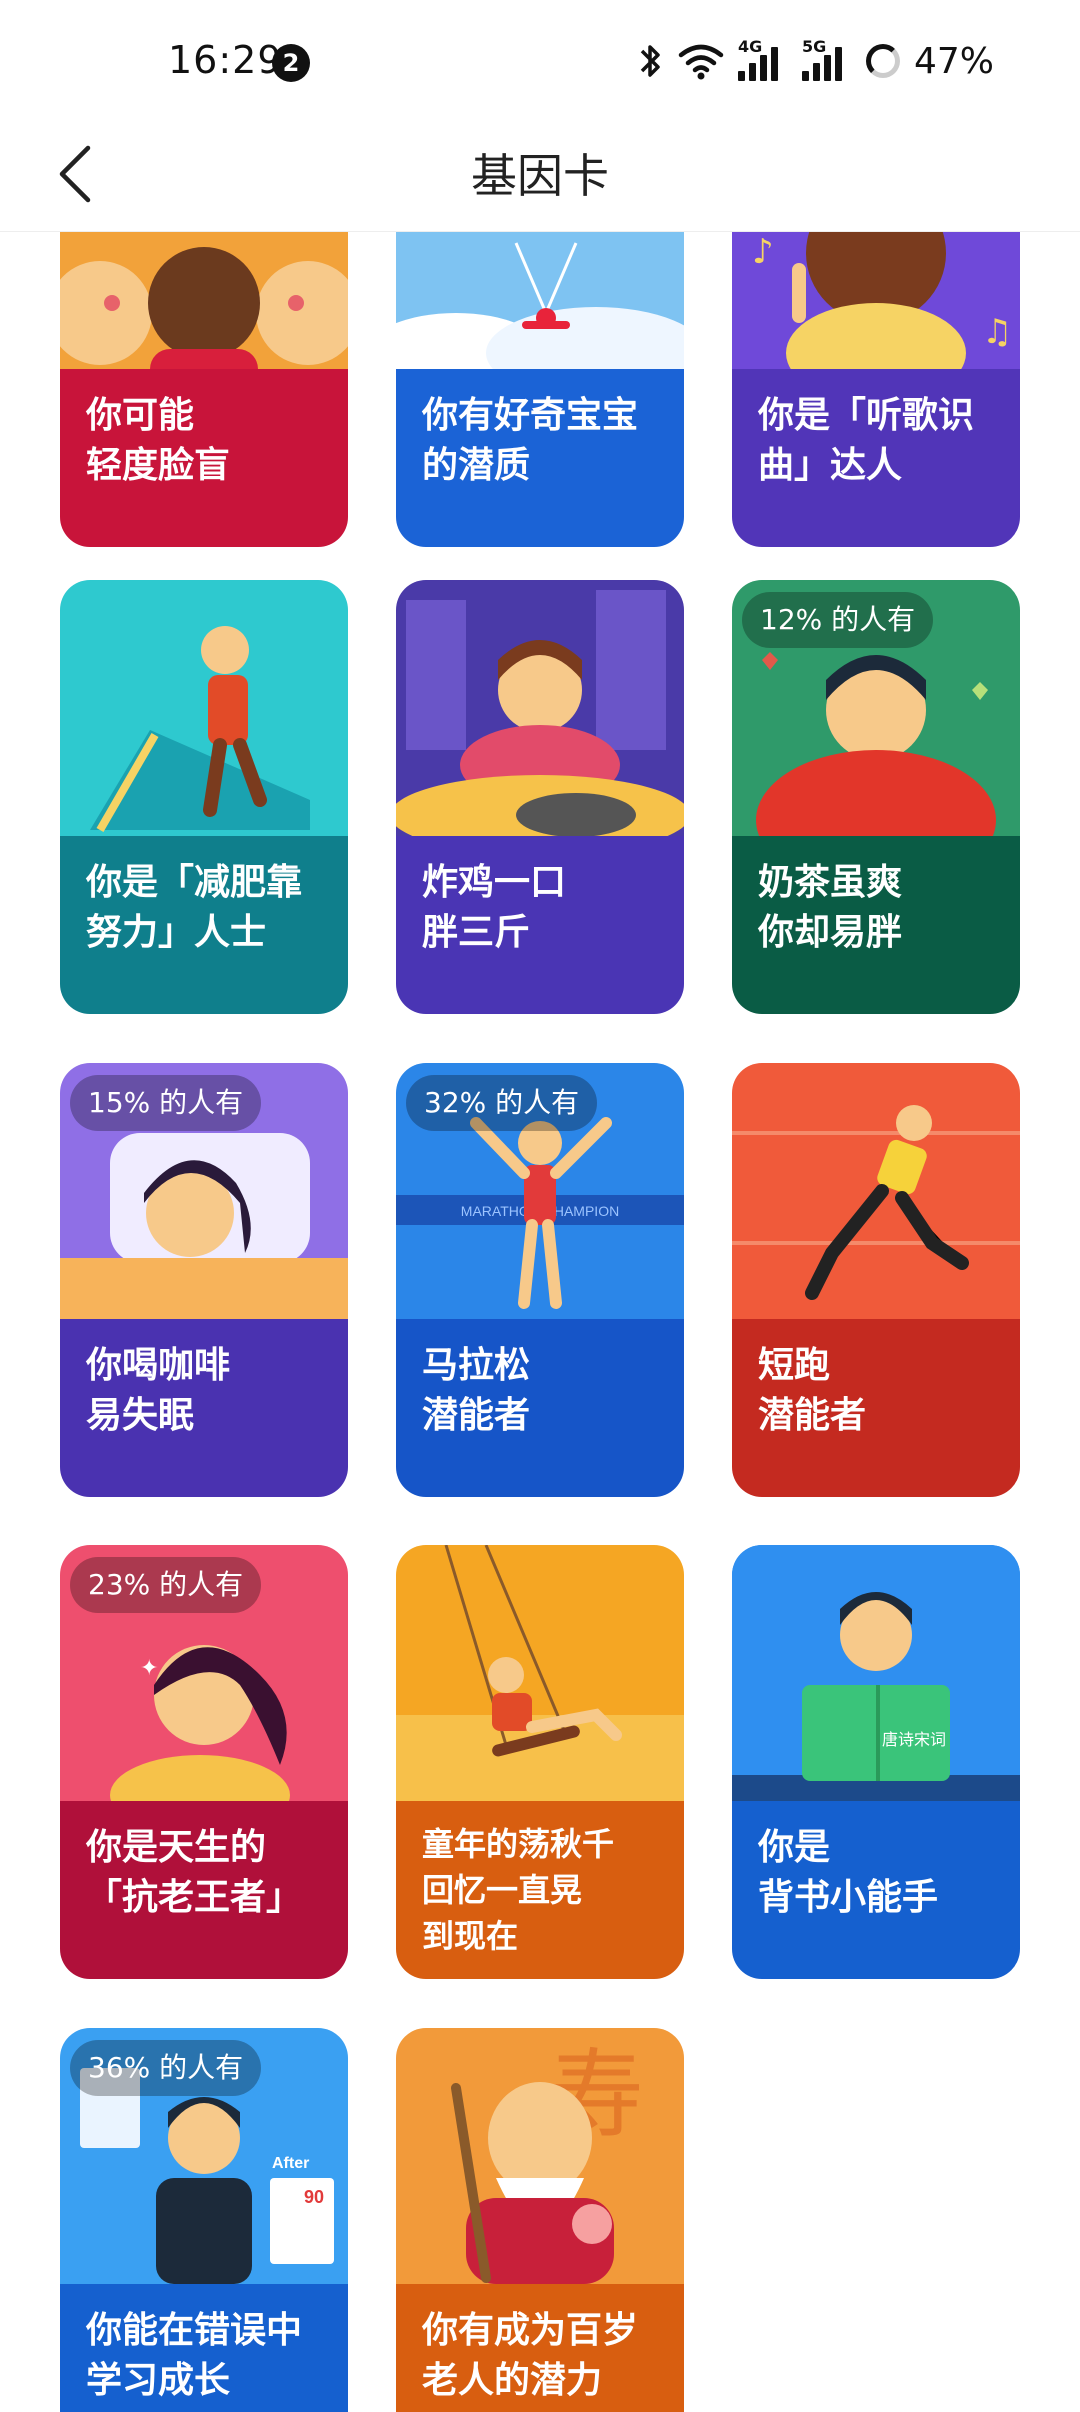 The image size is (1080, 2412). Describe the element at coordinates (540, 60) in the screenshot. I see `status-bar: 16:29 2 4G 5G 47%` at that location.